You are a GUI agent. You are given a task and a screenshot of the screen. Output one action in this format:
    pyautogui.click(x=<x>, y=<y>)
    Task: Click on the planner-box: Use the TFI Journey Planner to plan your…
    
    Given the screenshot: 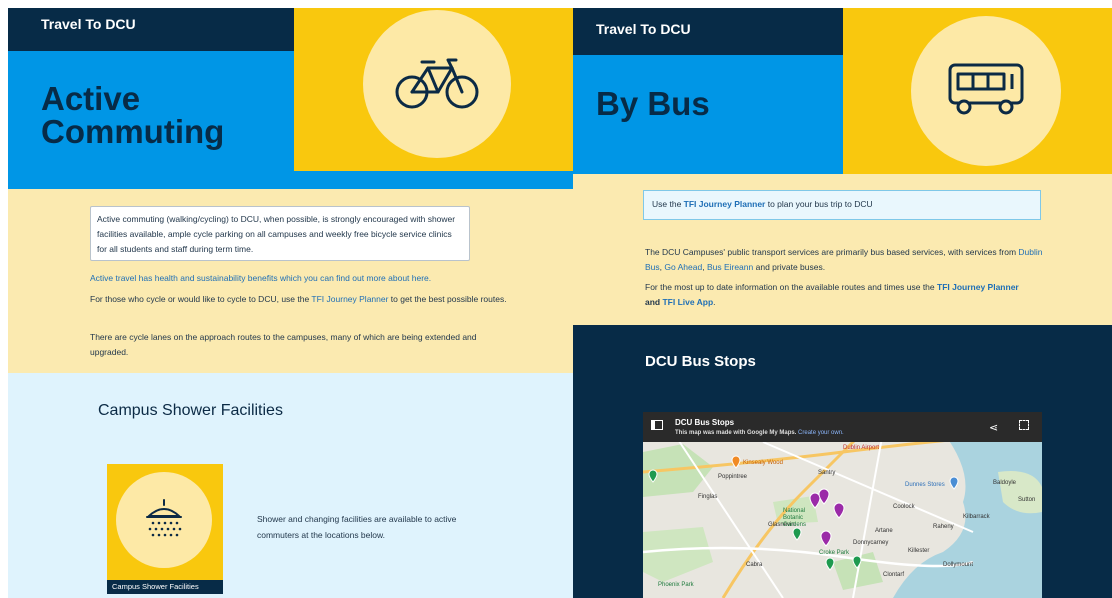 What is the action you would take?
    pyautogui.click(x=842, y=205)
    